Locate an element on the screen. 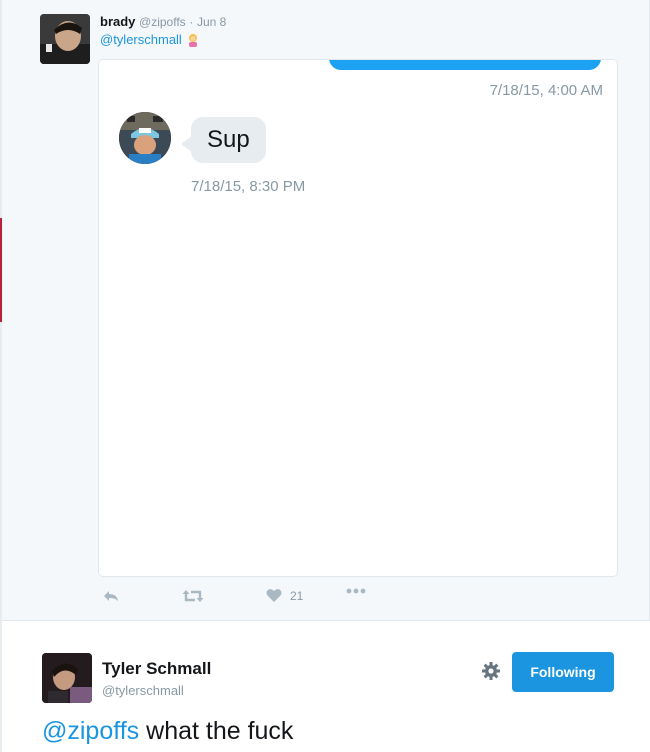 The image size is (650, 752). retweet-icon is located at coordinates (193, 596).